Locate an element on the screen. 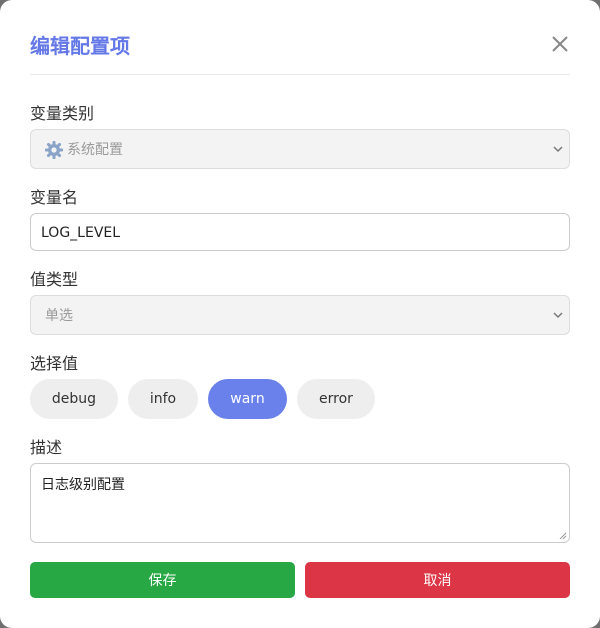  variable-name-value: LOG_LEVEL is located at coordinates (81, 233).